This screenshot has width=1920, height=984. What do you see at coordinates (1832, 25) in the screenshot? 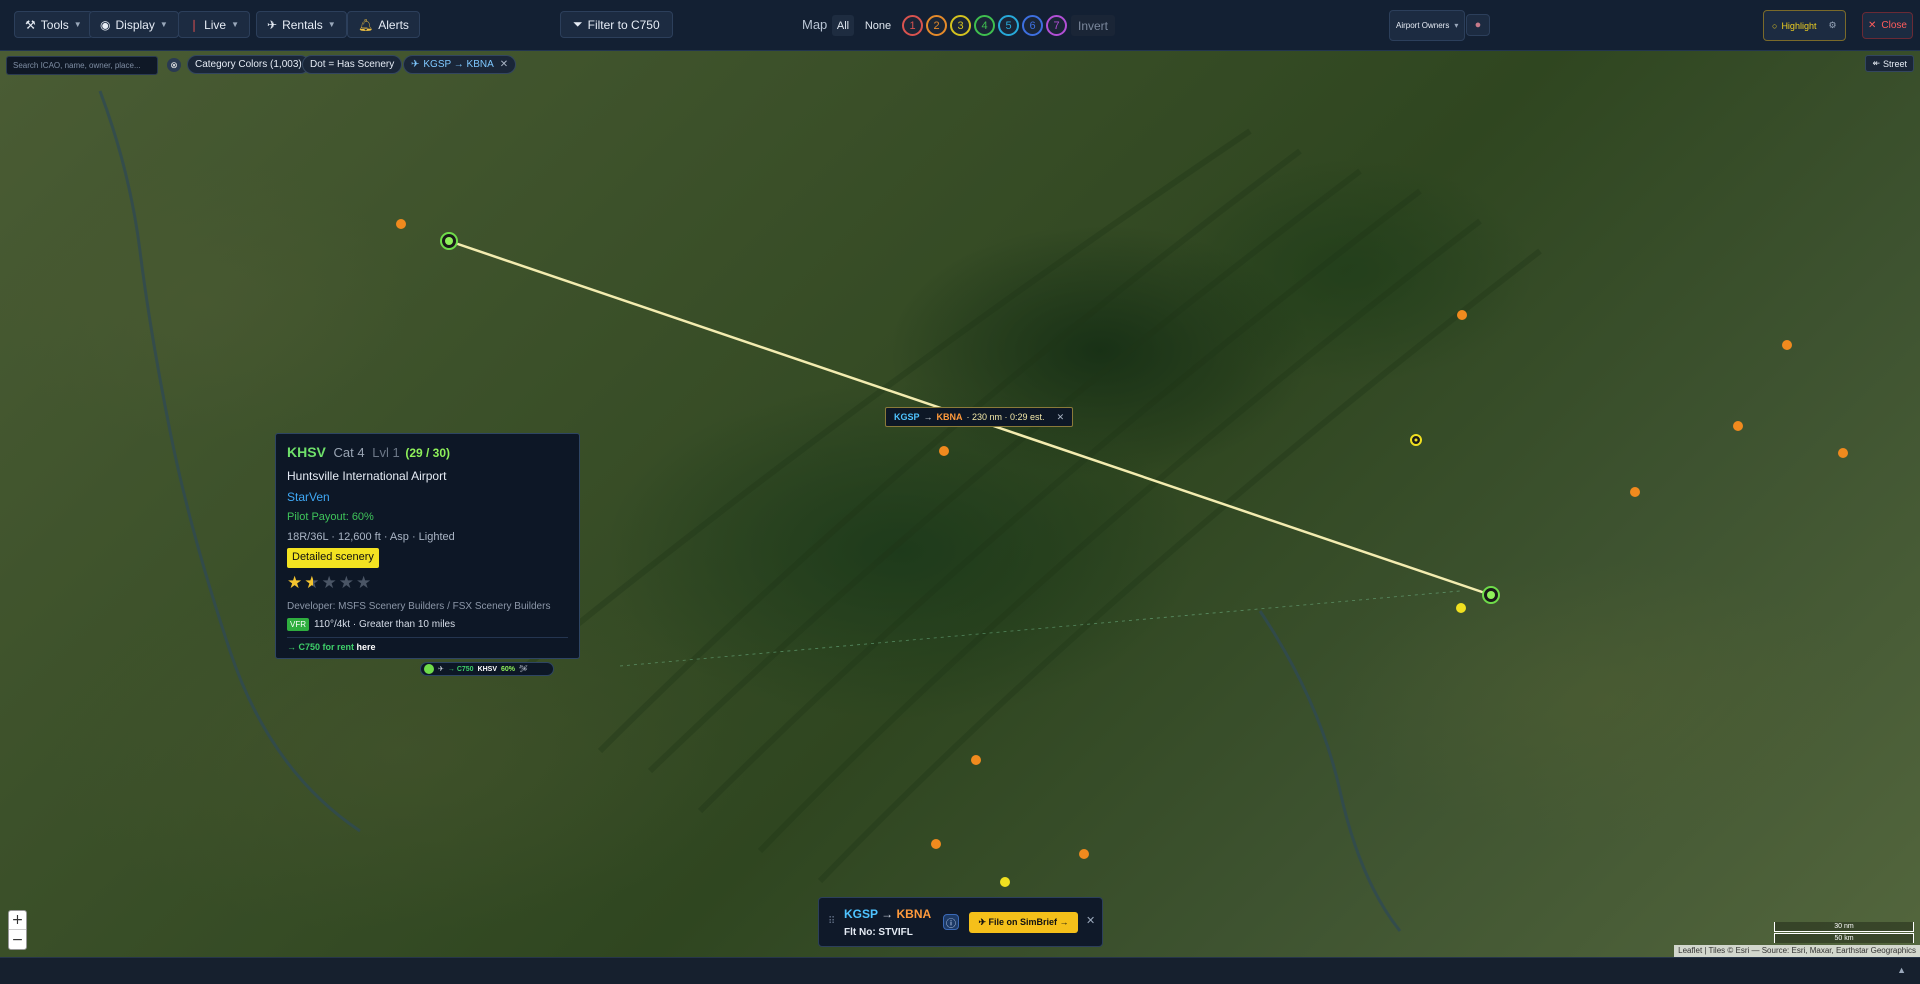
I see `gear-icon: ⚙` at bounding box center [1832, 25].